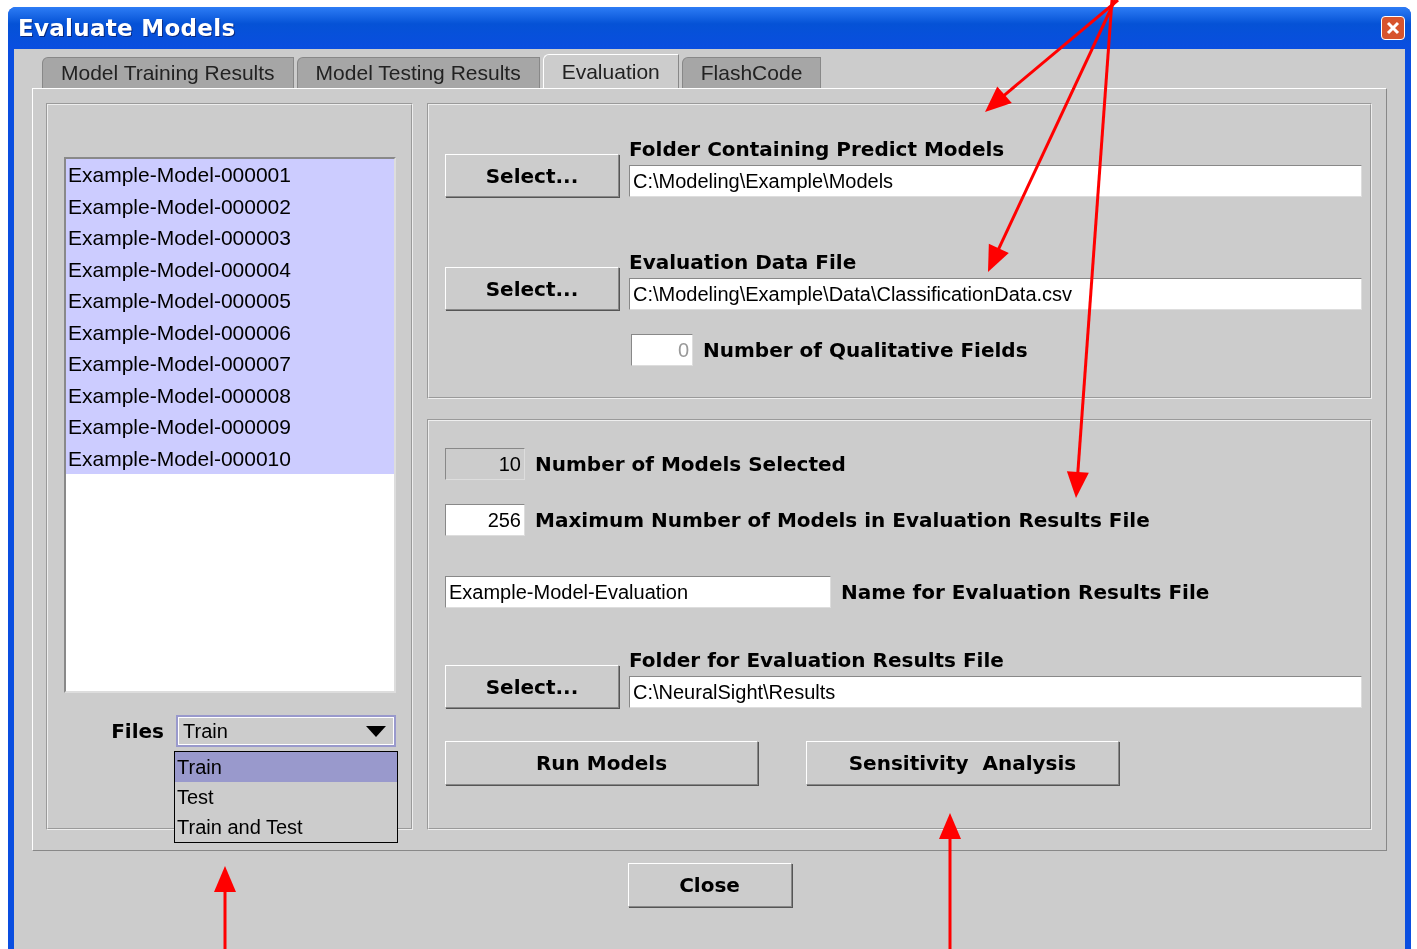  Describe the element at coordinates (690, 464) in the screenshot. I see `field-label: Number of Models Selected` at that location.